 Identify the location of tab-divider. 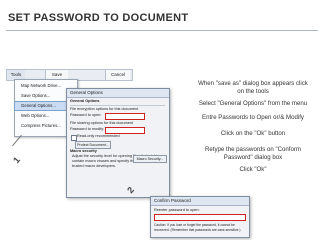
(117, 105).